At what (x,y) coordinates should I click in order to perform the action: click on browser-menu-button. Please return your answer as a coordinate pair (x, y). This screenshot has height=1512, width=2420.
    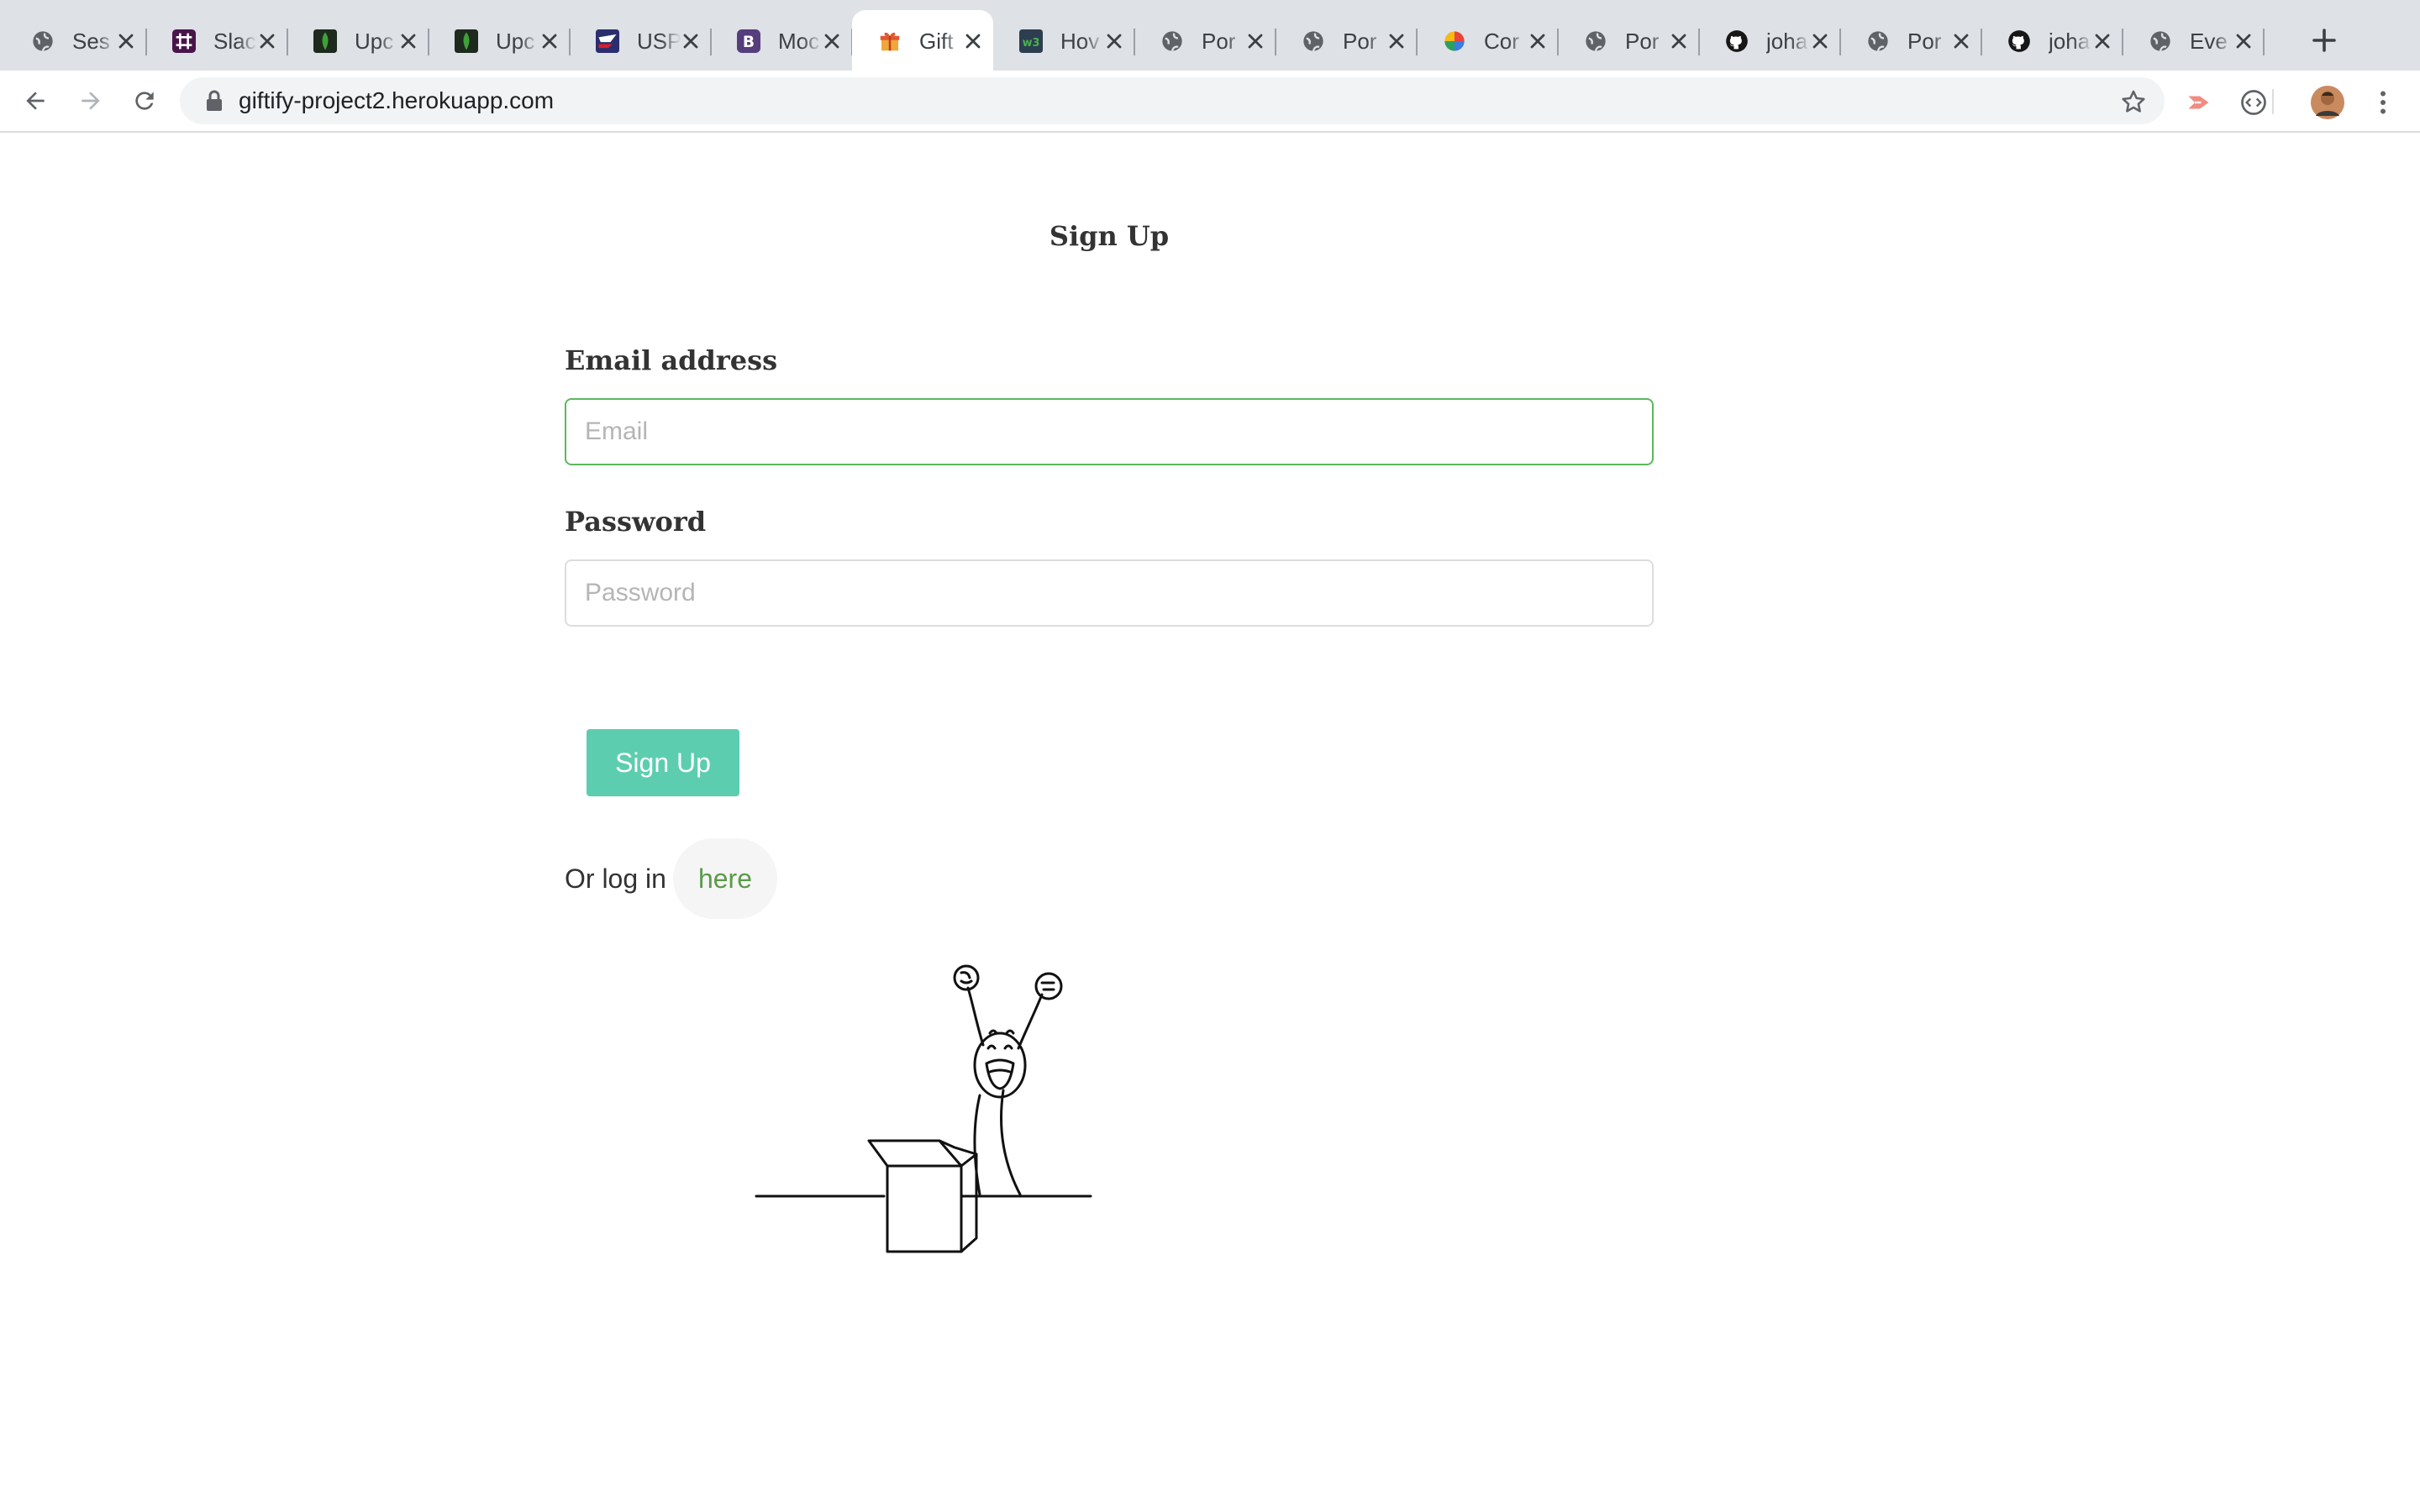
    Looking at the image, I should click on (2383, 102).